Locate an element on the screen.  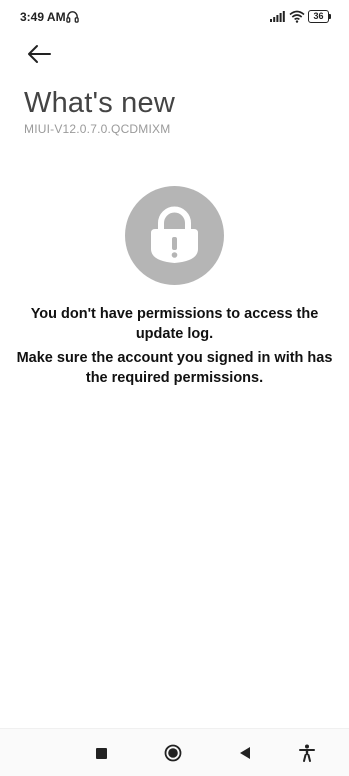
lock-badge is located at coordinates (174, 235).